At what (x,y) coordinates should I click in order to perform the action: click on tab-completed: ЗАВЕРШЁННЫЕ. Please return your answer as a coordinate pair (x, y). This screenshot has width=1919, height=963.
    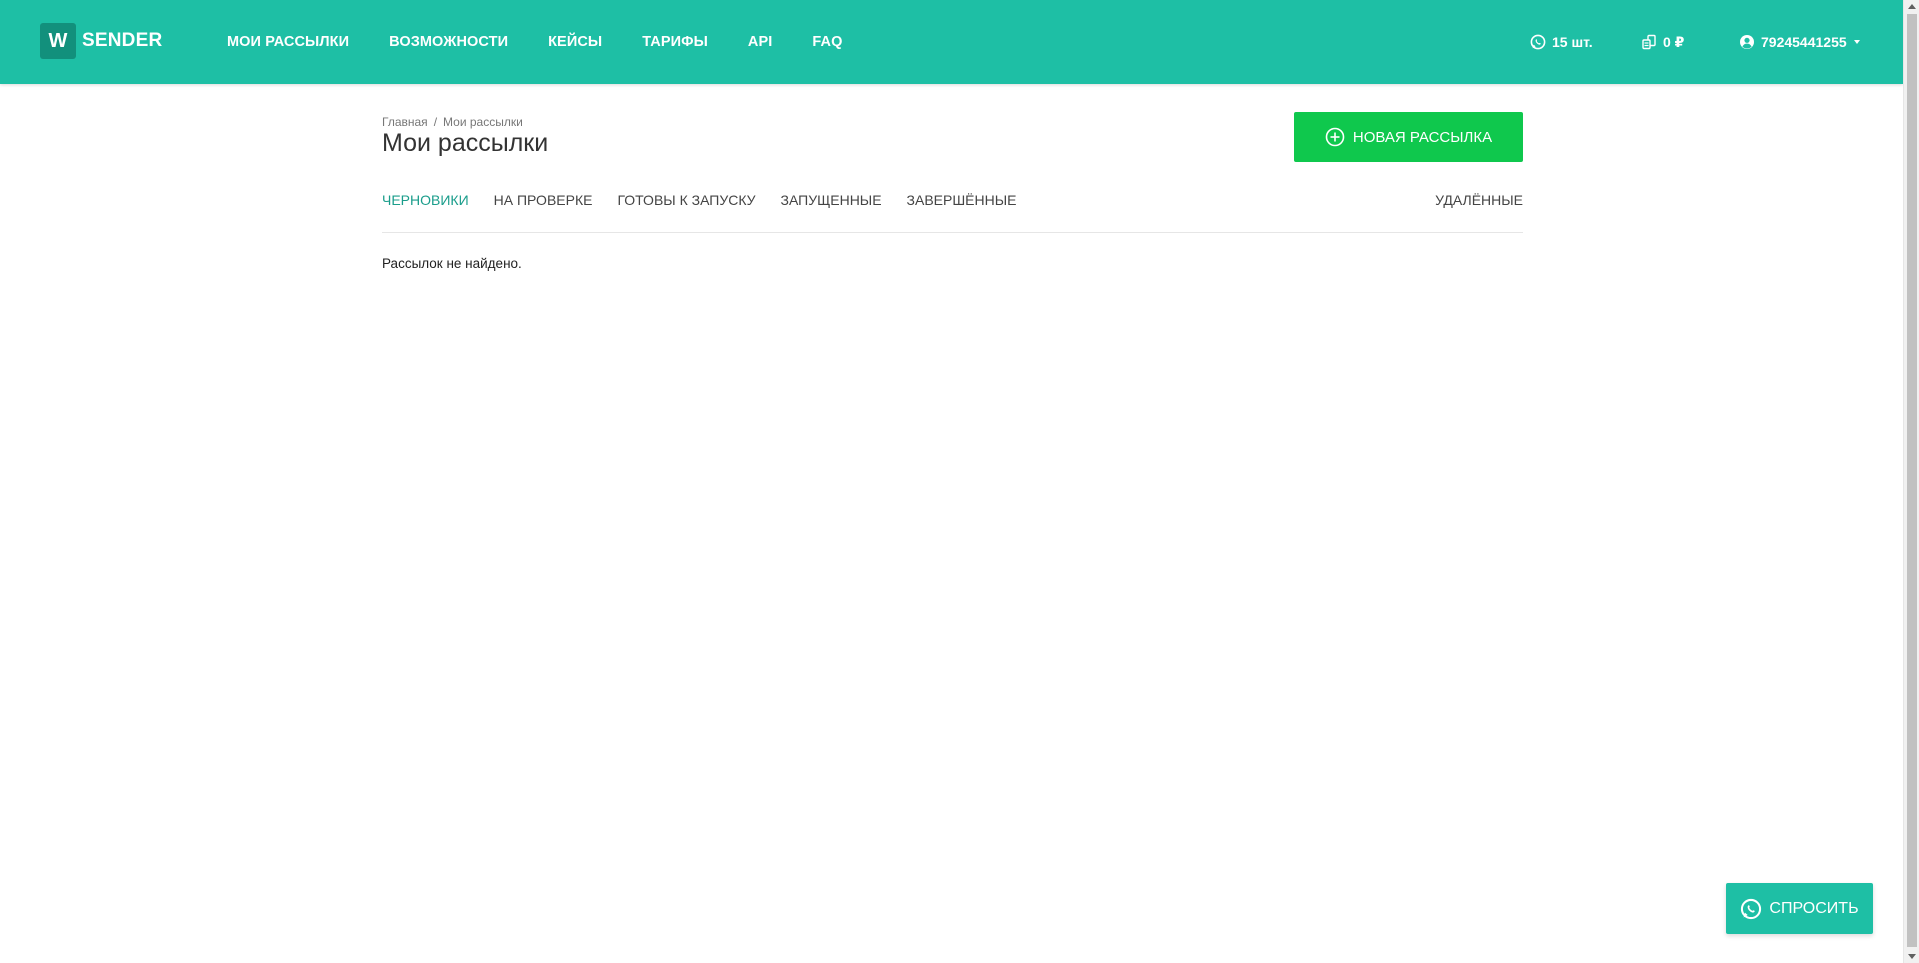
    Looking at the image, I should click on (962, 212).